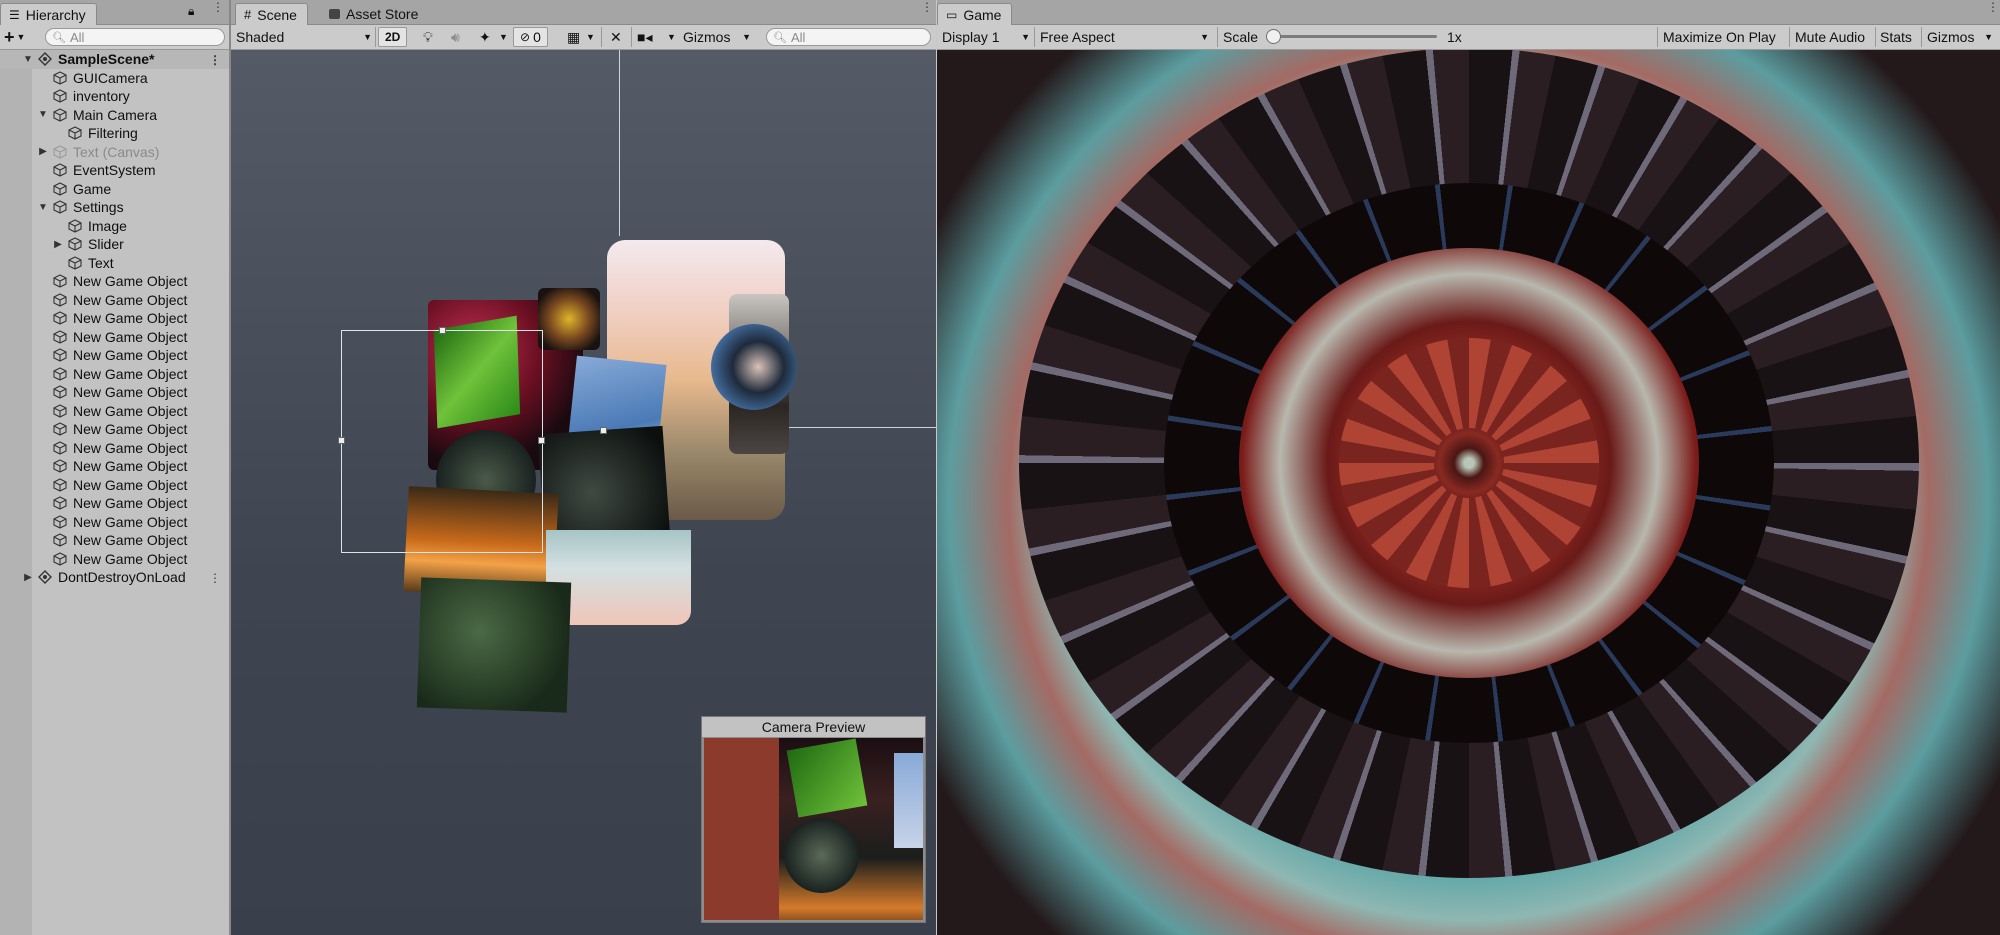 The height and width of the screenshot is (935, 2000). Describe the element at coordinates (114, 189) in the screenshot. I see `hierarchy-item: Game` at that location.